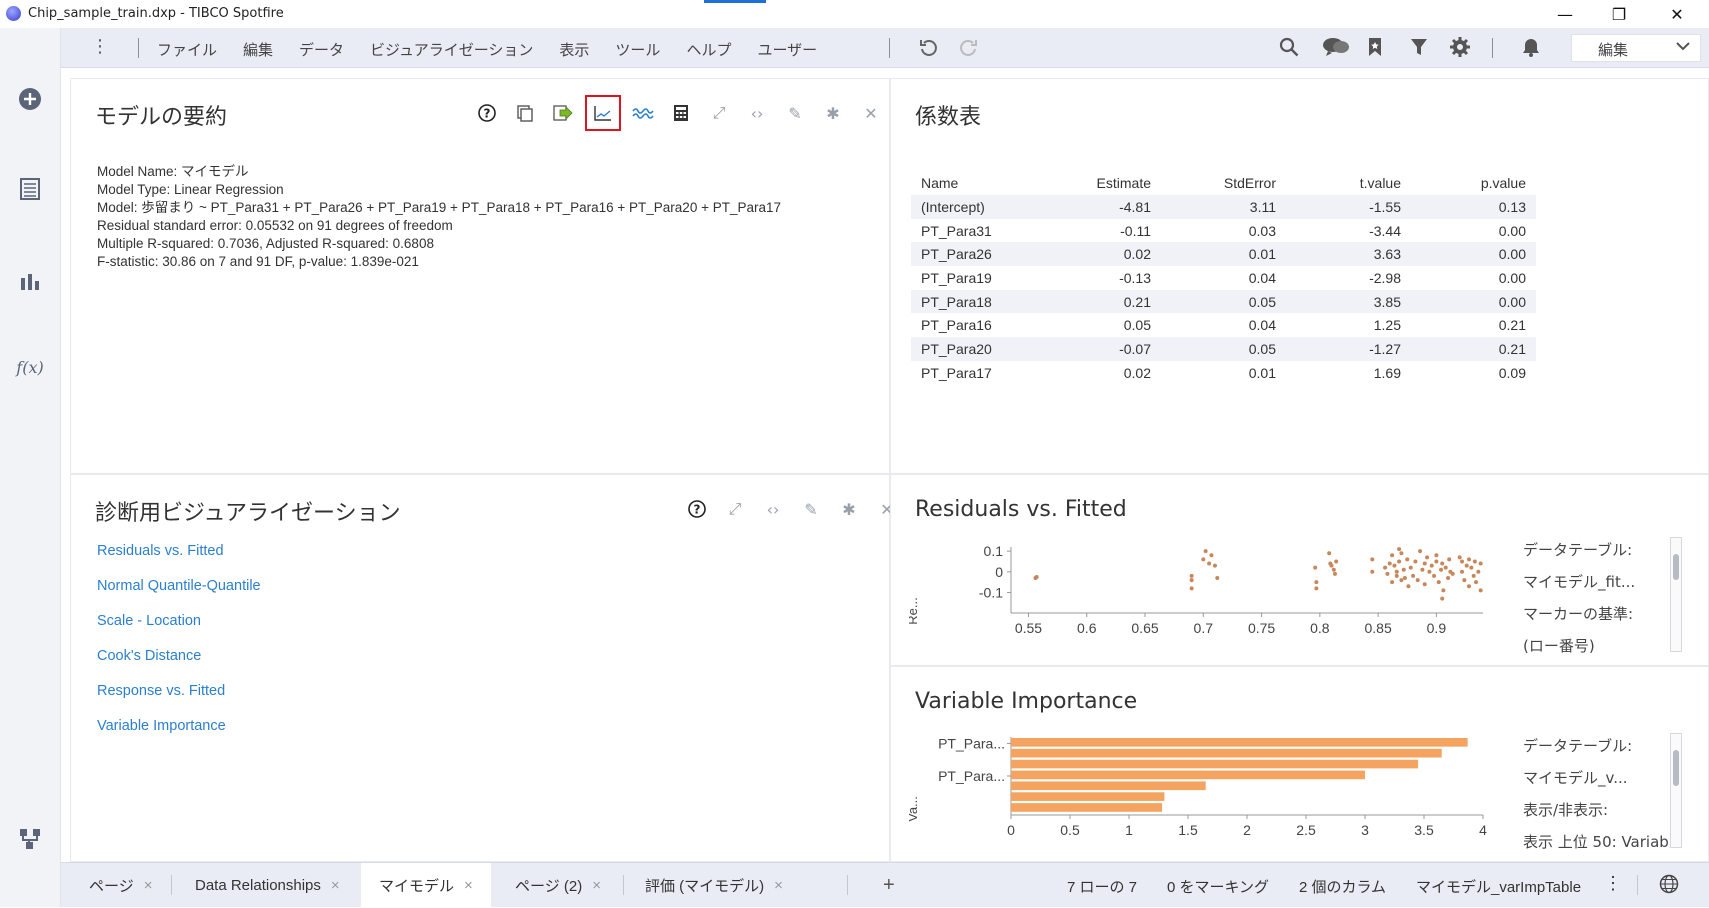 This screenshot has width=1709, height=908. Describe the element at coordinates (986, 349) in the screenshot. I see `table-cell: PT_Para20` at that location.